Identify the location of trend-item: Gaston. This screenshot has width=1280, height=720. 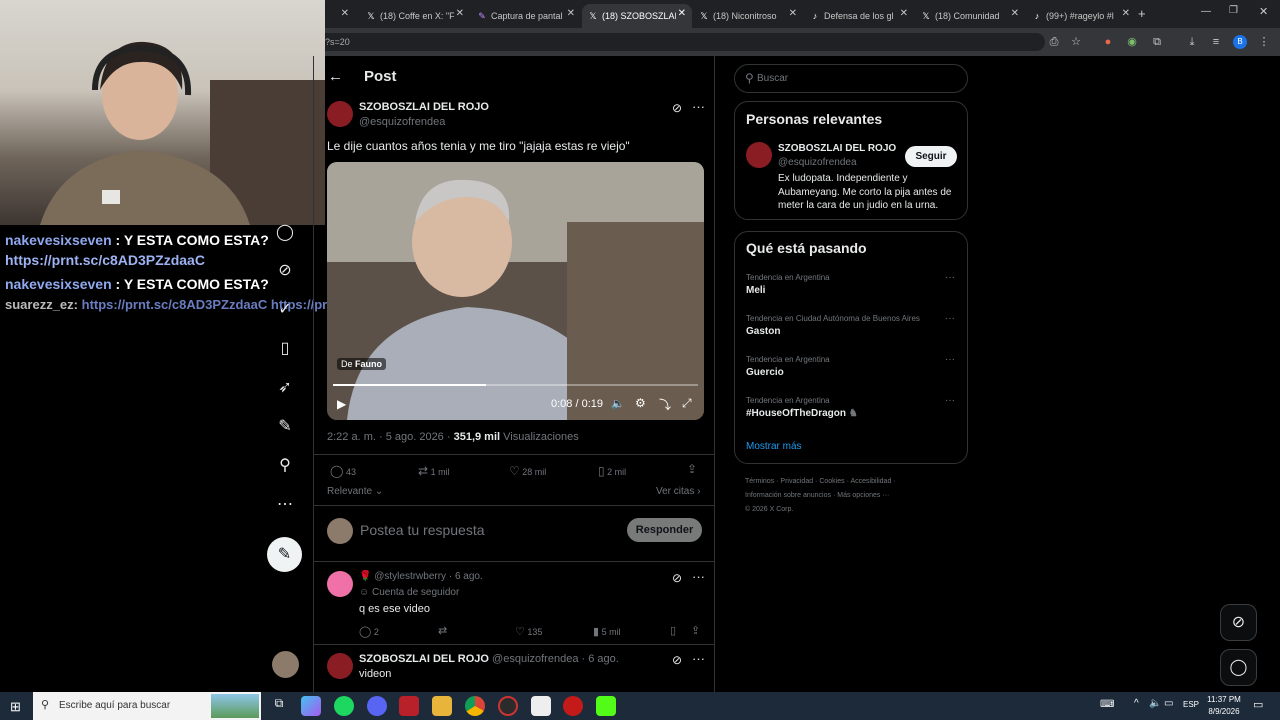
(763, 331).